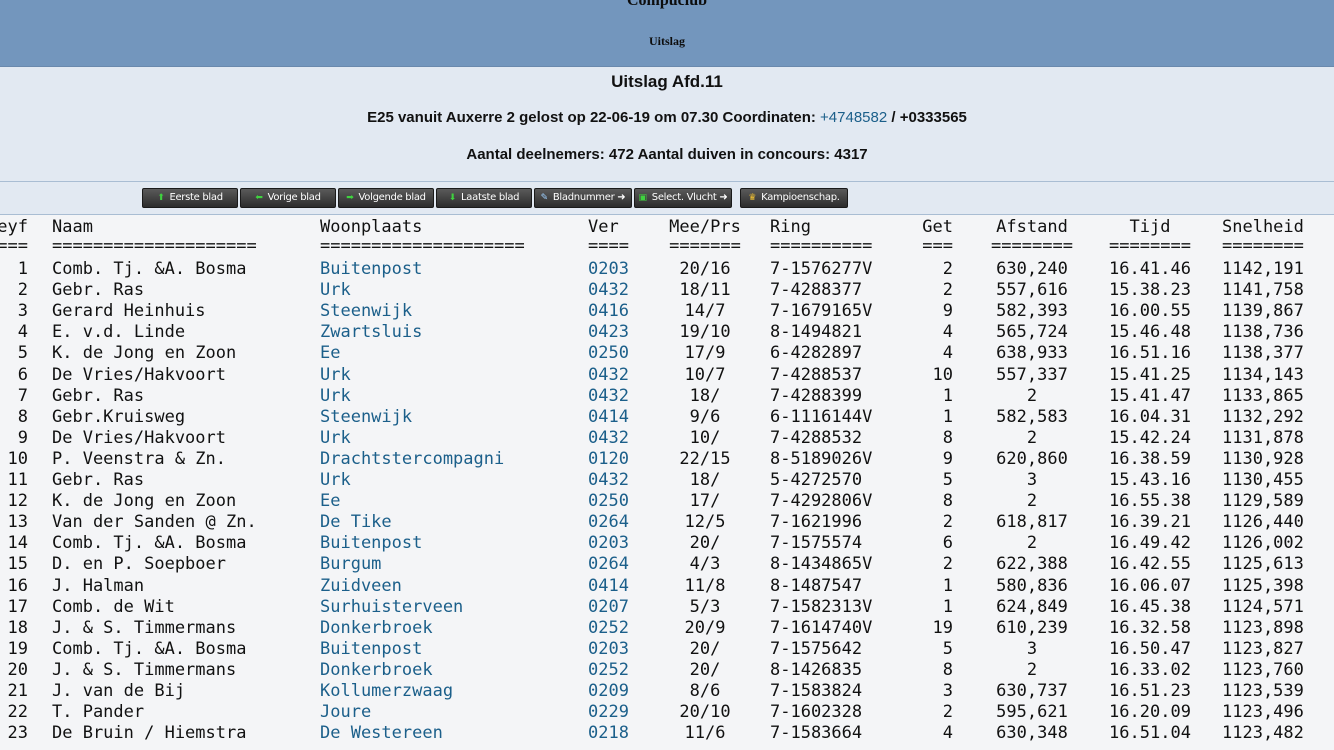 The height and width of the screenshot is (750, 1334). I want to click on cell-ver: 0207, so click(618, 607).